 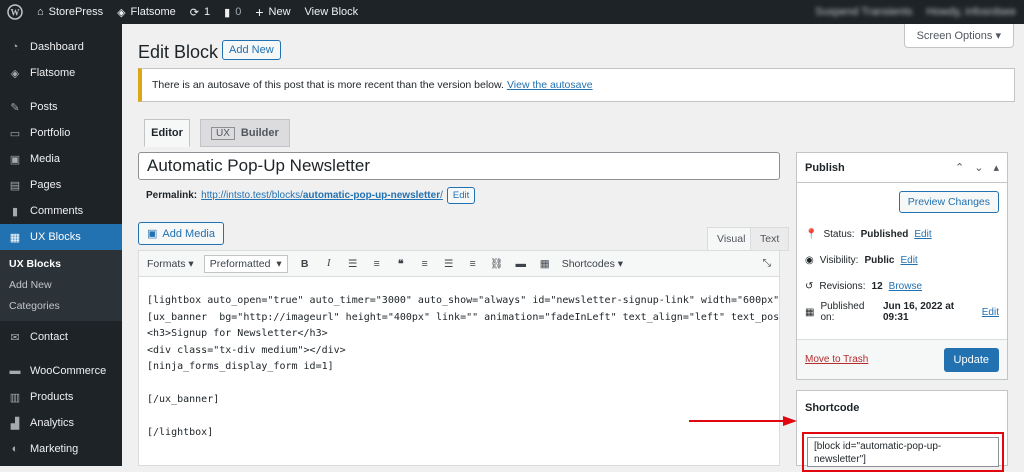 What do you see at coordinates (272, 12) in the screenshot?
I see `new-content-link: + New` at bounding box center [272, 12].